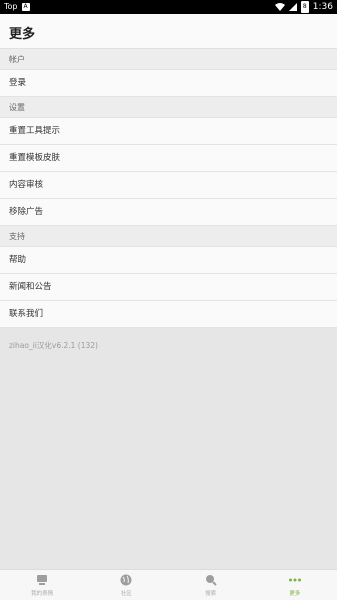  Describe the element at coordinates (168, 212) in the screenshot. I see `list-item-remove-ads: 移除广告` at that location.